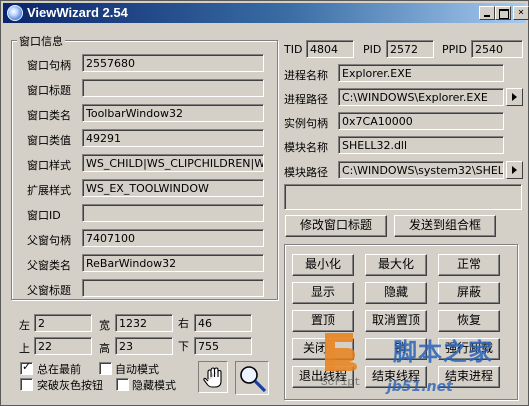 The height and width of the screenshot is (406, 529). I want to click on process-path-field: C:\WINDOWS\Explorer.EXE, so click(421, 97).